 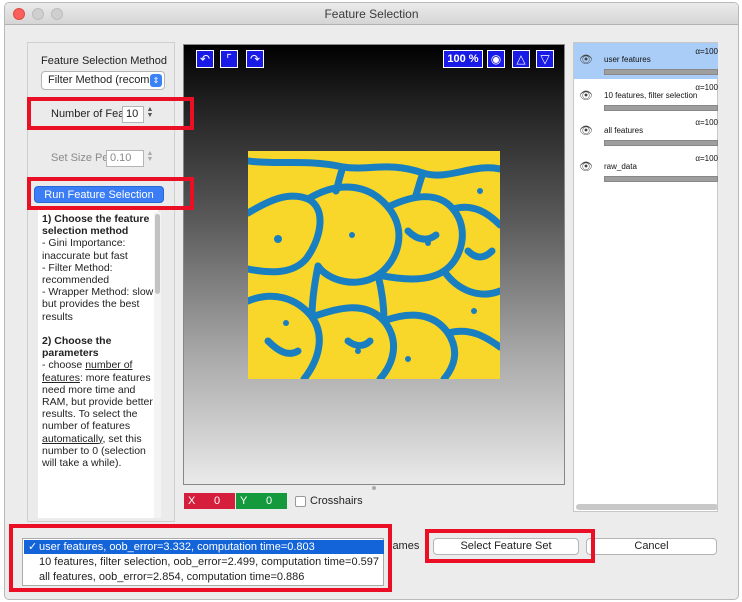 I want to click on layer-item: 👁 all features α=100, so click(x=646, y=132).